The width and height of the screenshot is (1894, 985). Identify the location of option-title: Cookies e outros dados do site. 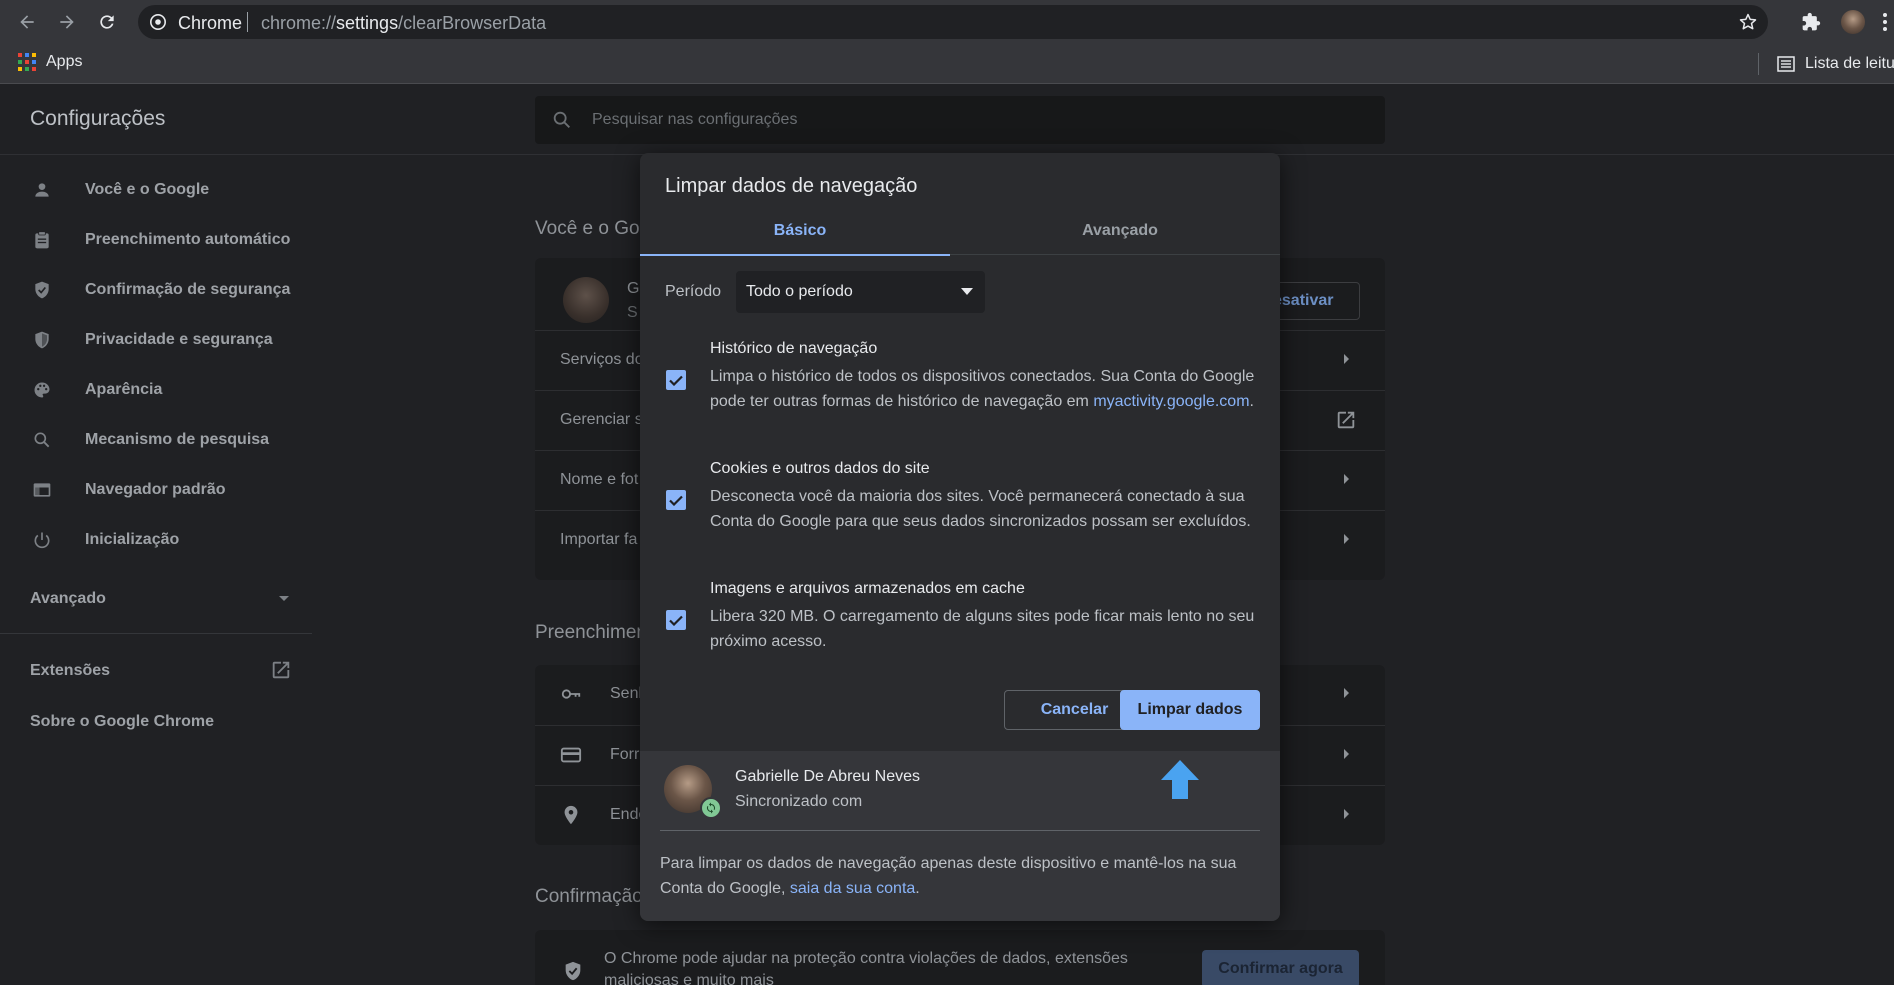
(820, 468).